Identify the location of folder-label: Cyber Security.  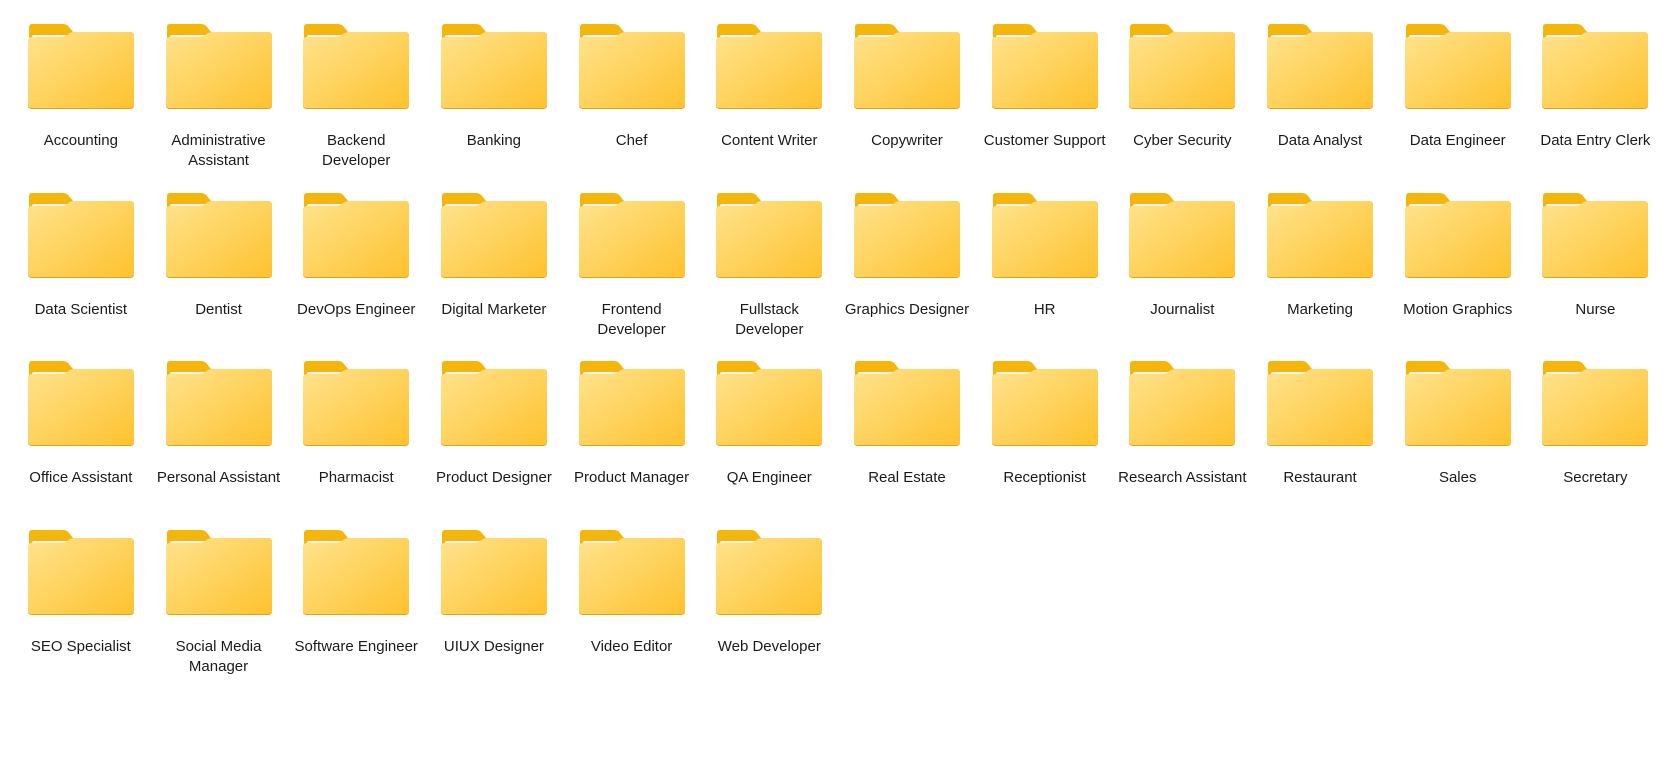
(1182, 140).